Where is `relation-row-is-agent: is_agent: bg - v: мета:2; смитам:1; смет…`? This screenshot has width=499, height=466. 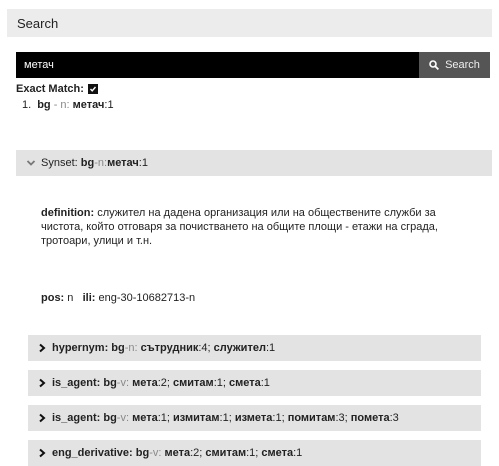 relation-row-is-agent: is_agent: bg - v: мета:2; смитам:1; смет… is located at coordinates (254, 383).